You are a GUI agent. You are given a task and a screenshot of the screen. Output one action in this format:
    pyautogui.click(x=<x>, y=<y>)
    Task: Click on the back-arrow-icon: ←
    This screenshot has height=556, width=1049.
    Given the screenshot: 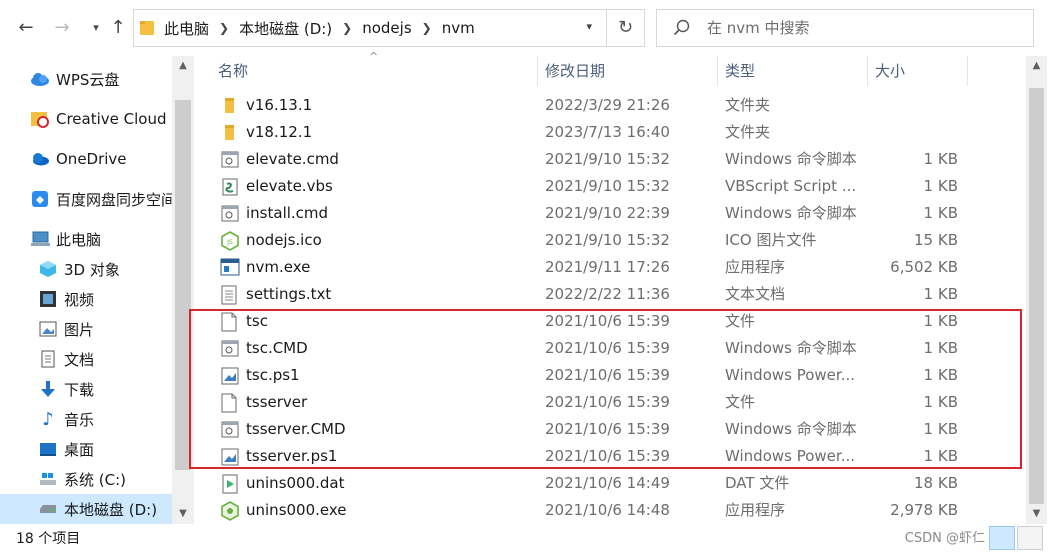 What is the action you would take?
    pyautogui.click(x=26, y=28)
    